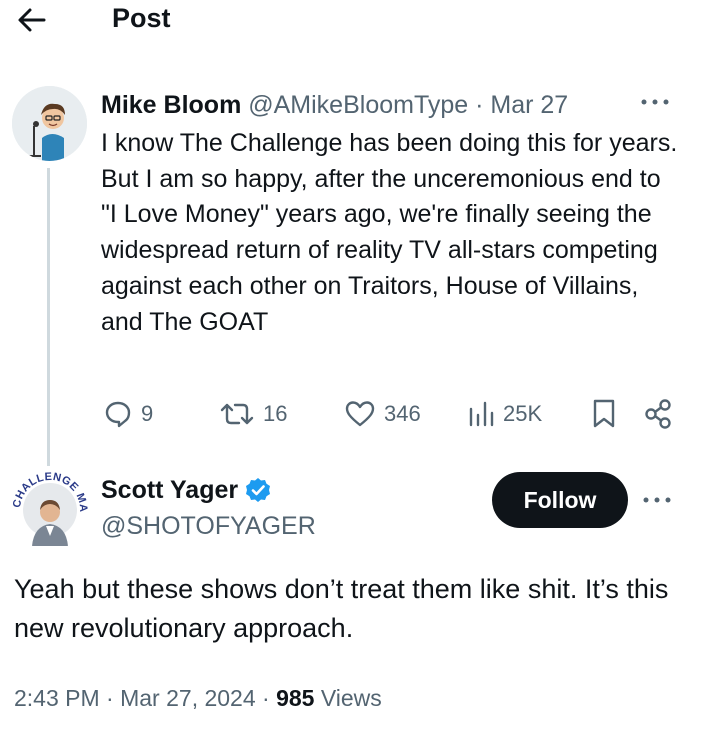  I want to click on author-handle: @AMikeBloomType, so click(358, 105).